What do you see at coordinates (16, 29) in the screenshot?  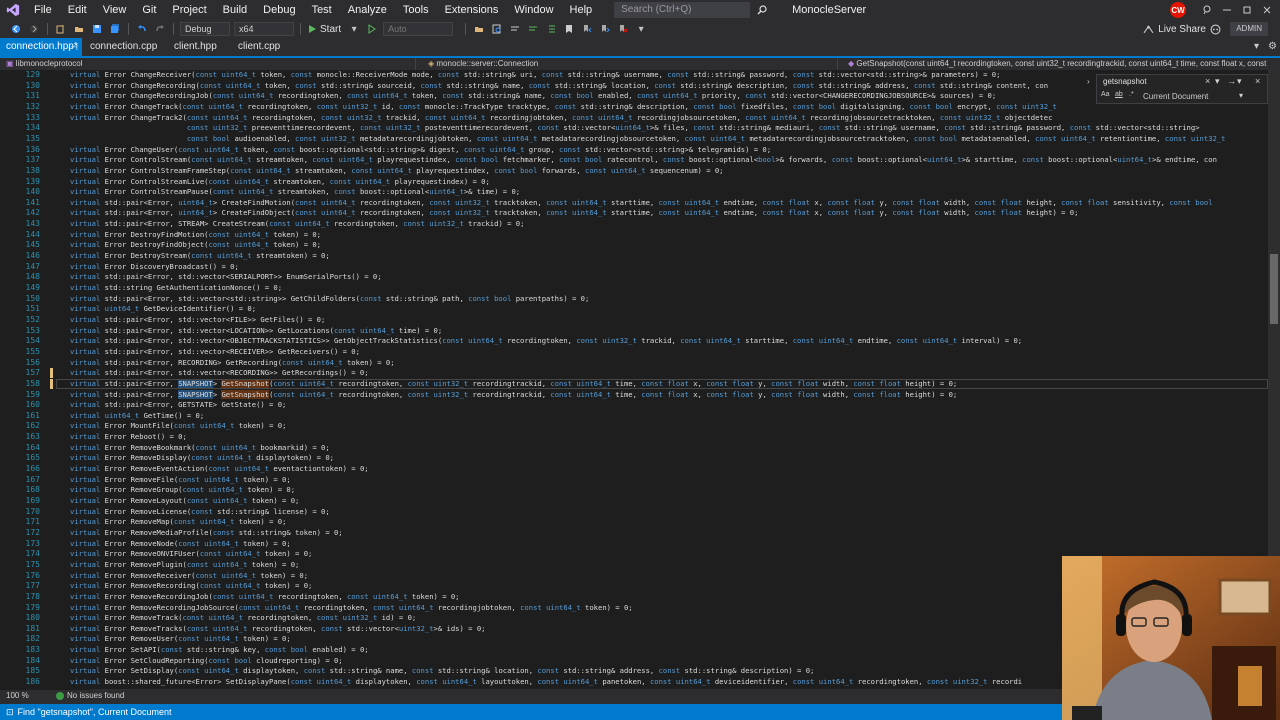 I see `back-icon` at bounding box center [16, 29].